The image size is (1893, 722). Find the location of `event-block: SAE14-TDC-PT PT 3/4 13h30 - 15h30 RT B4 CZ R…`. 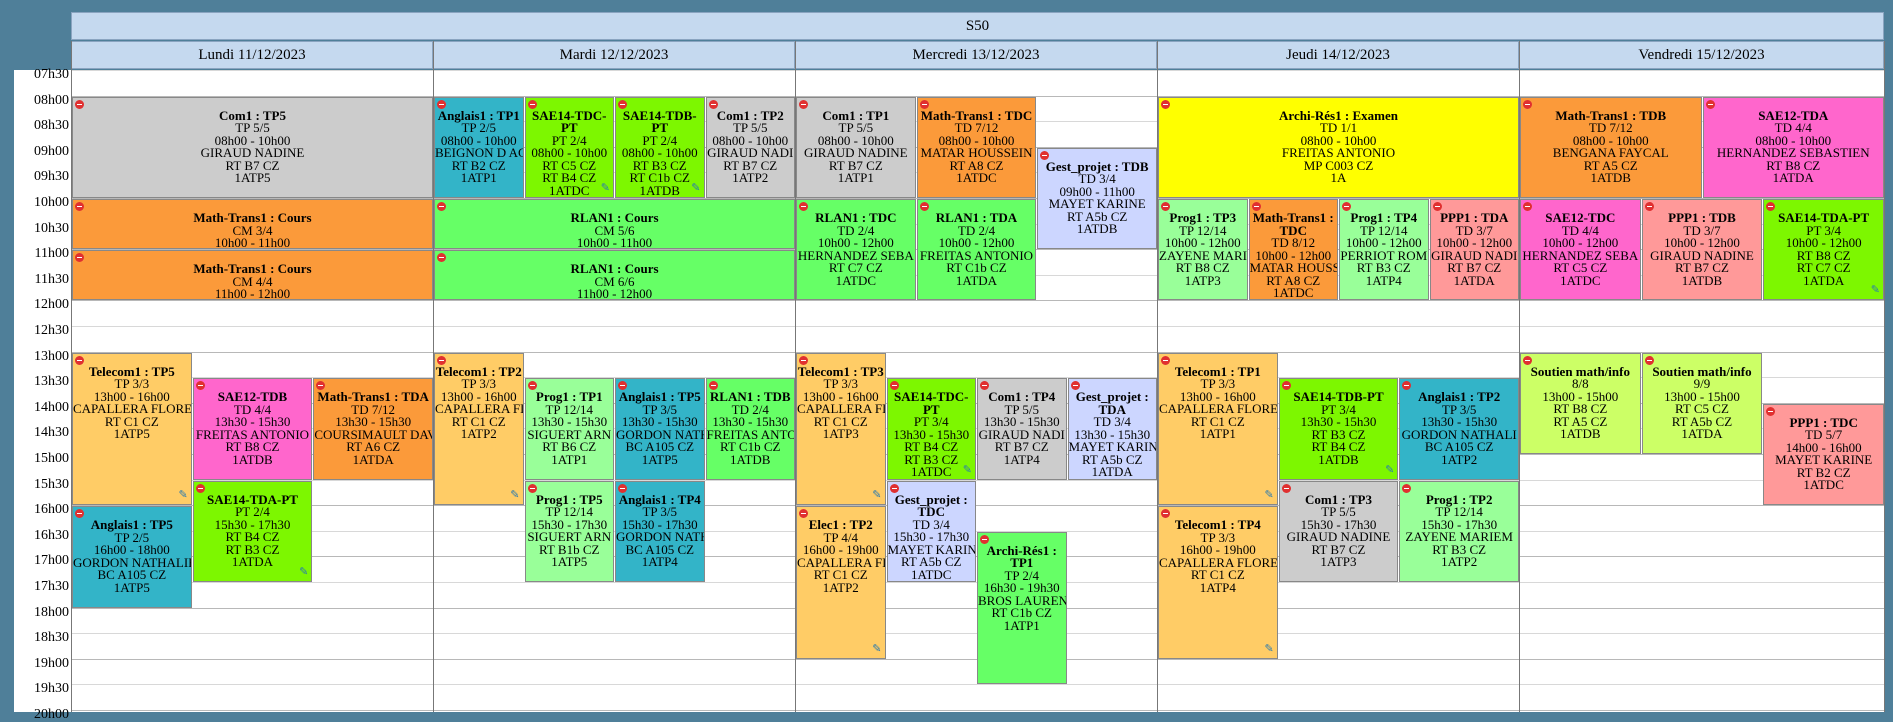

event-block: SAE14-TDC-PT PT 3/4 13h30 - 15h30 RT B4 CZ R… is located at coordinates (931, 429).